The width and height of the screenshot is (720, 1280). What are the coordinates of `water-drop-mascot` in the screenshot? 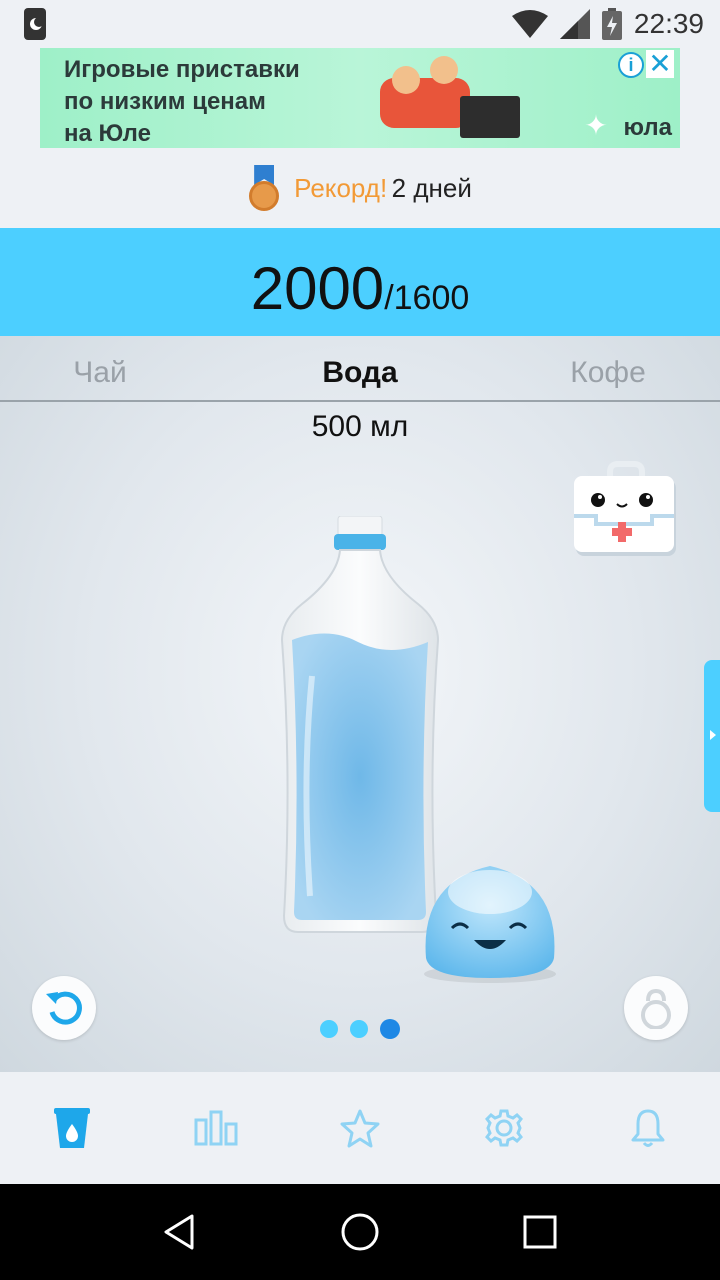 It's located at (490, 924).